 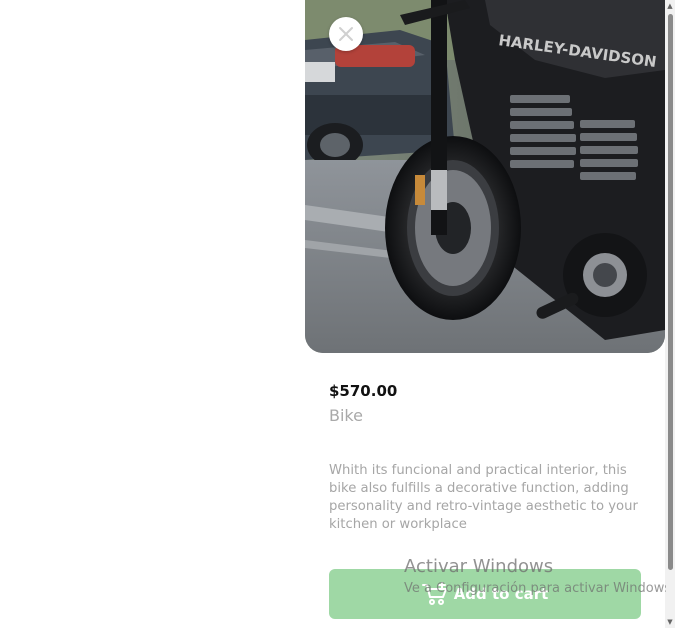 I want to click on close-button, so click(x=346, y=34).